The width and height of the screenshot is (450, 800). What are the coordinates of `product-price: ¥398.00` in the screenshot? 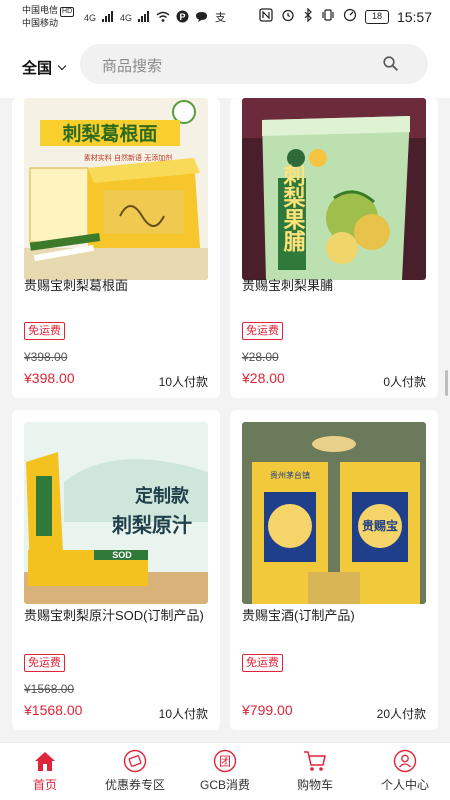 It's located at (49, 378).